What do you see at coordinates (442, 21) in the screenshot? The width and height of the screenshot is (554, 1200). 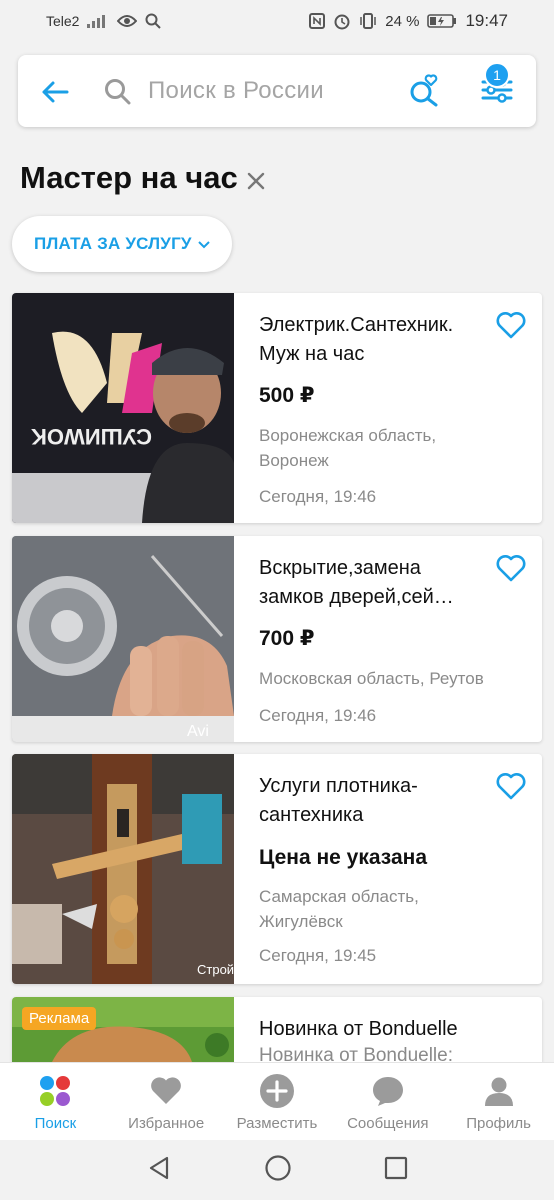 I see `battery-icon` at bounding box center [442, 21].